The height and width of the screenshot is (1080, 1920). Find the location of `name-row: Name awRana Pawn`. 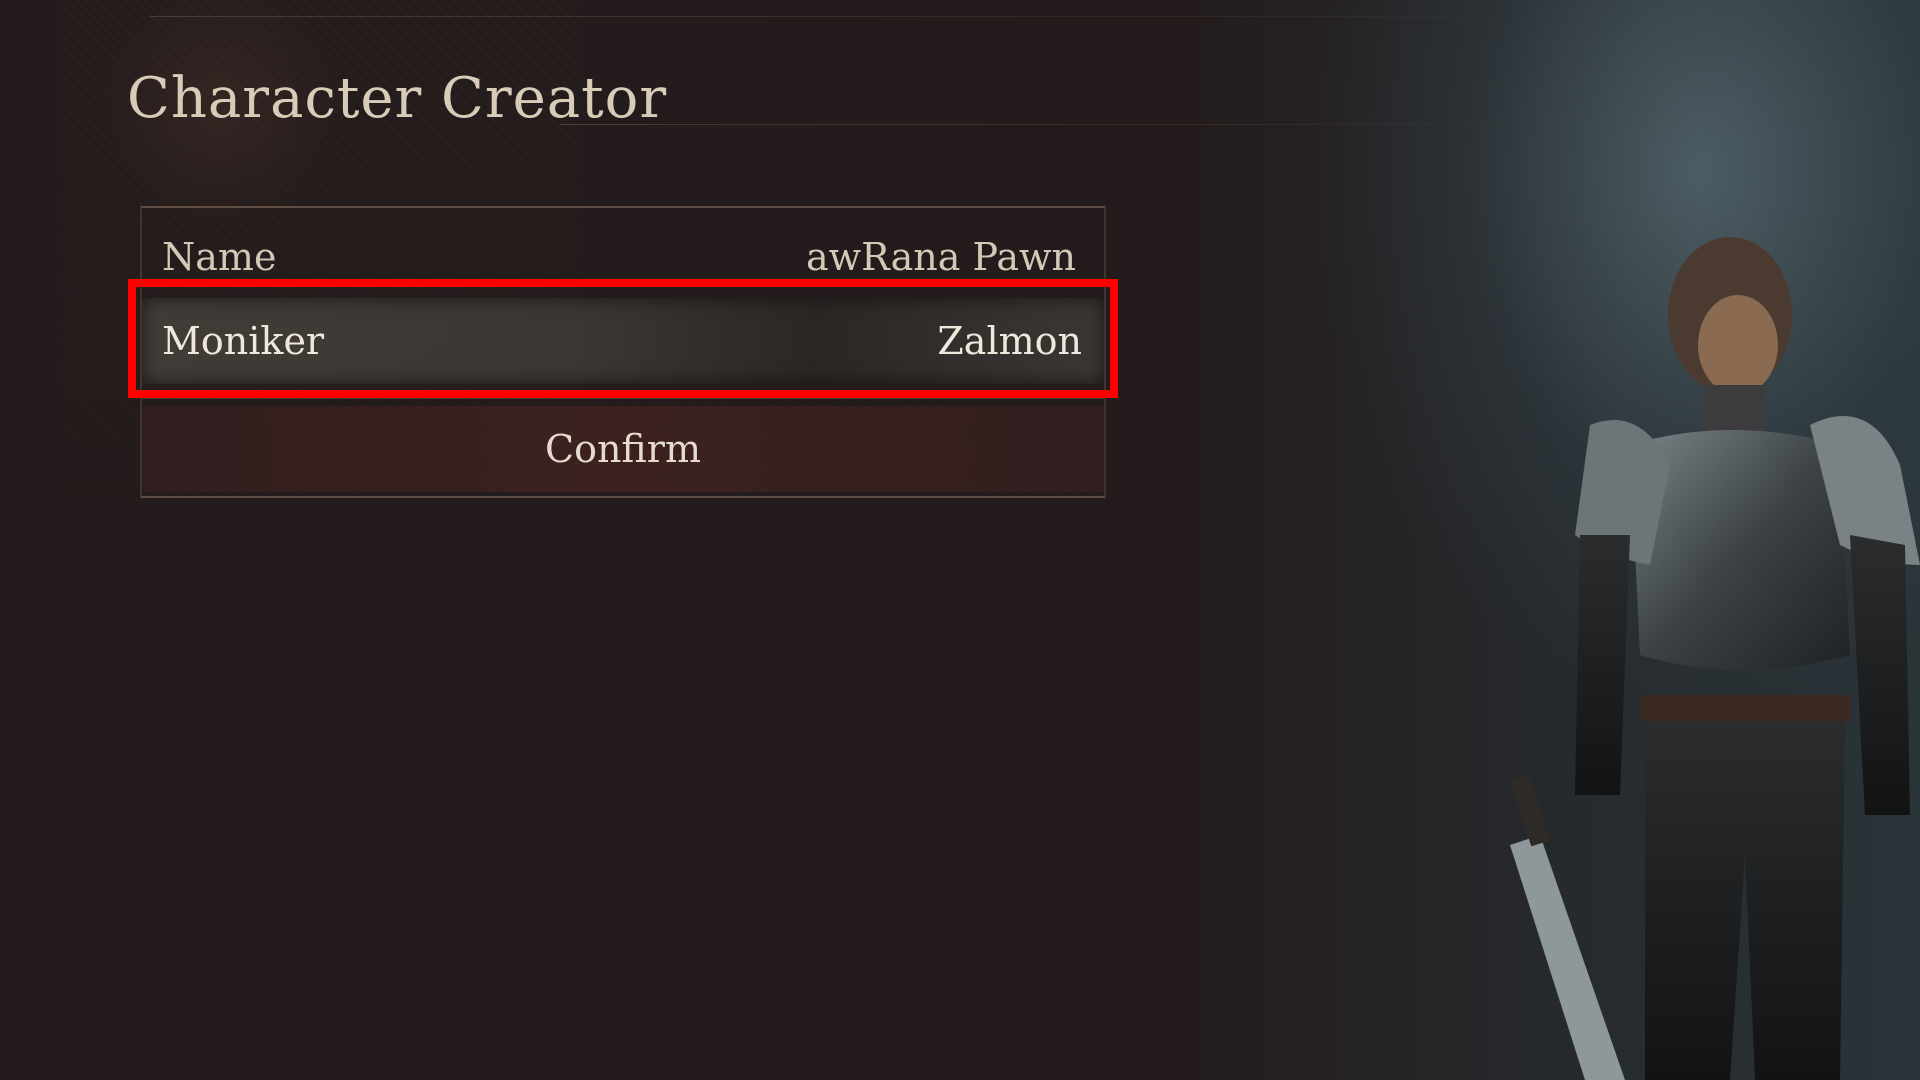

name-row: Name awRana Pawn is located at coordinates (623, 257).